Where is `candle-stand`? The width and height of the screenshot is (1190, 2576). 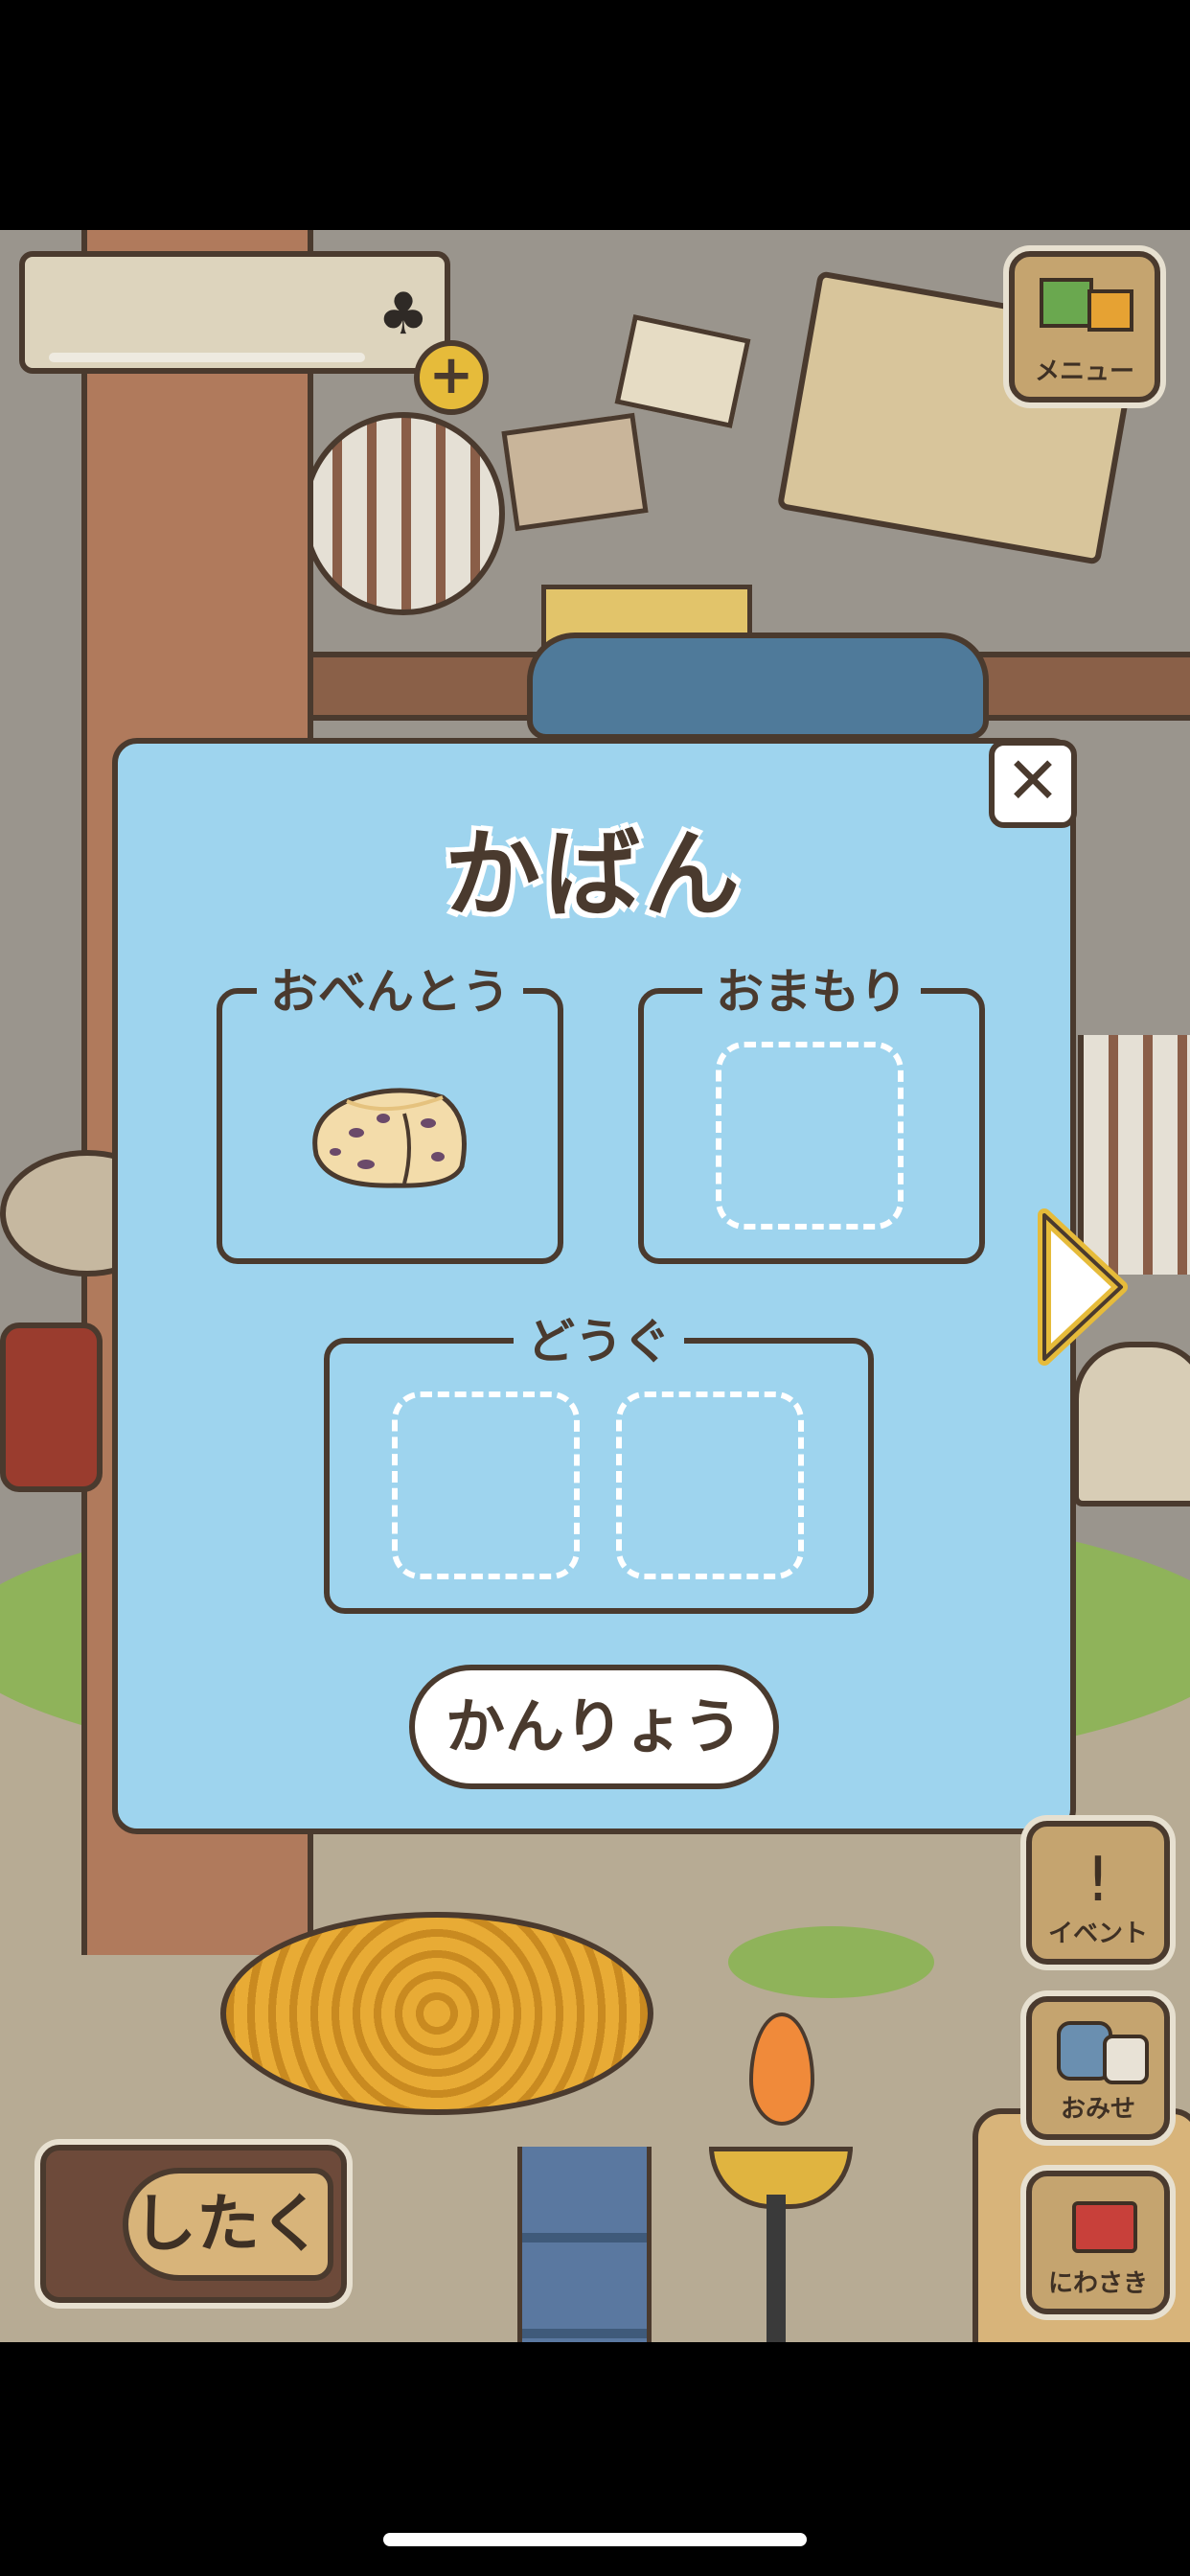 candle-stand is located at coordinates (777, 2268).